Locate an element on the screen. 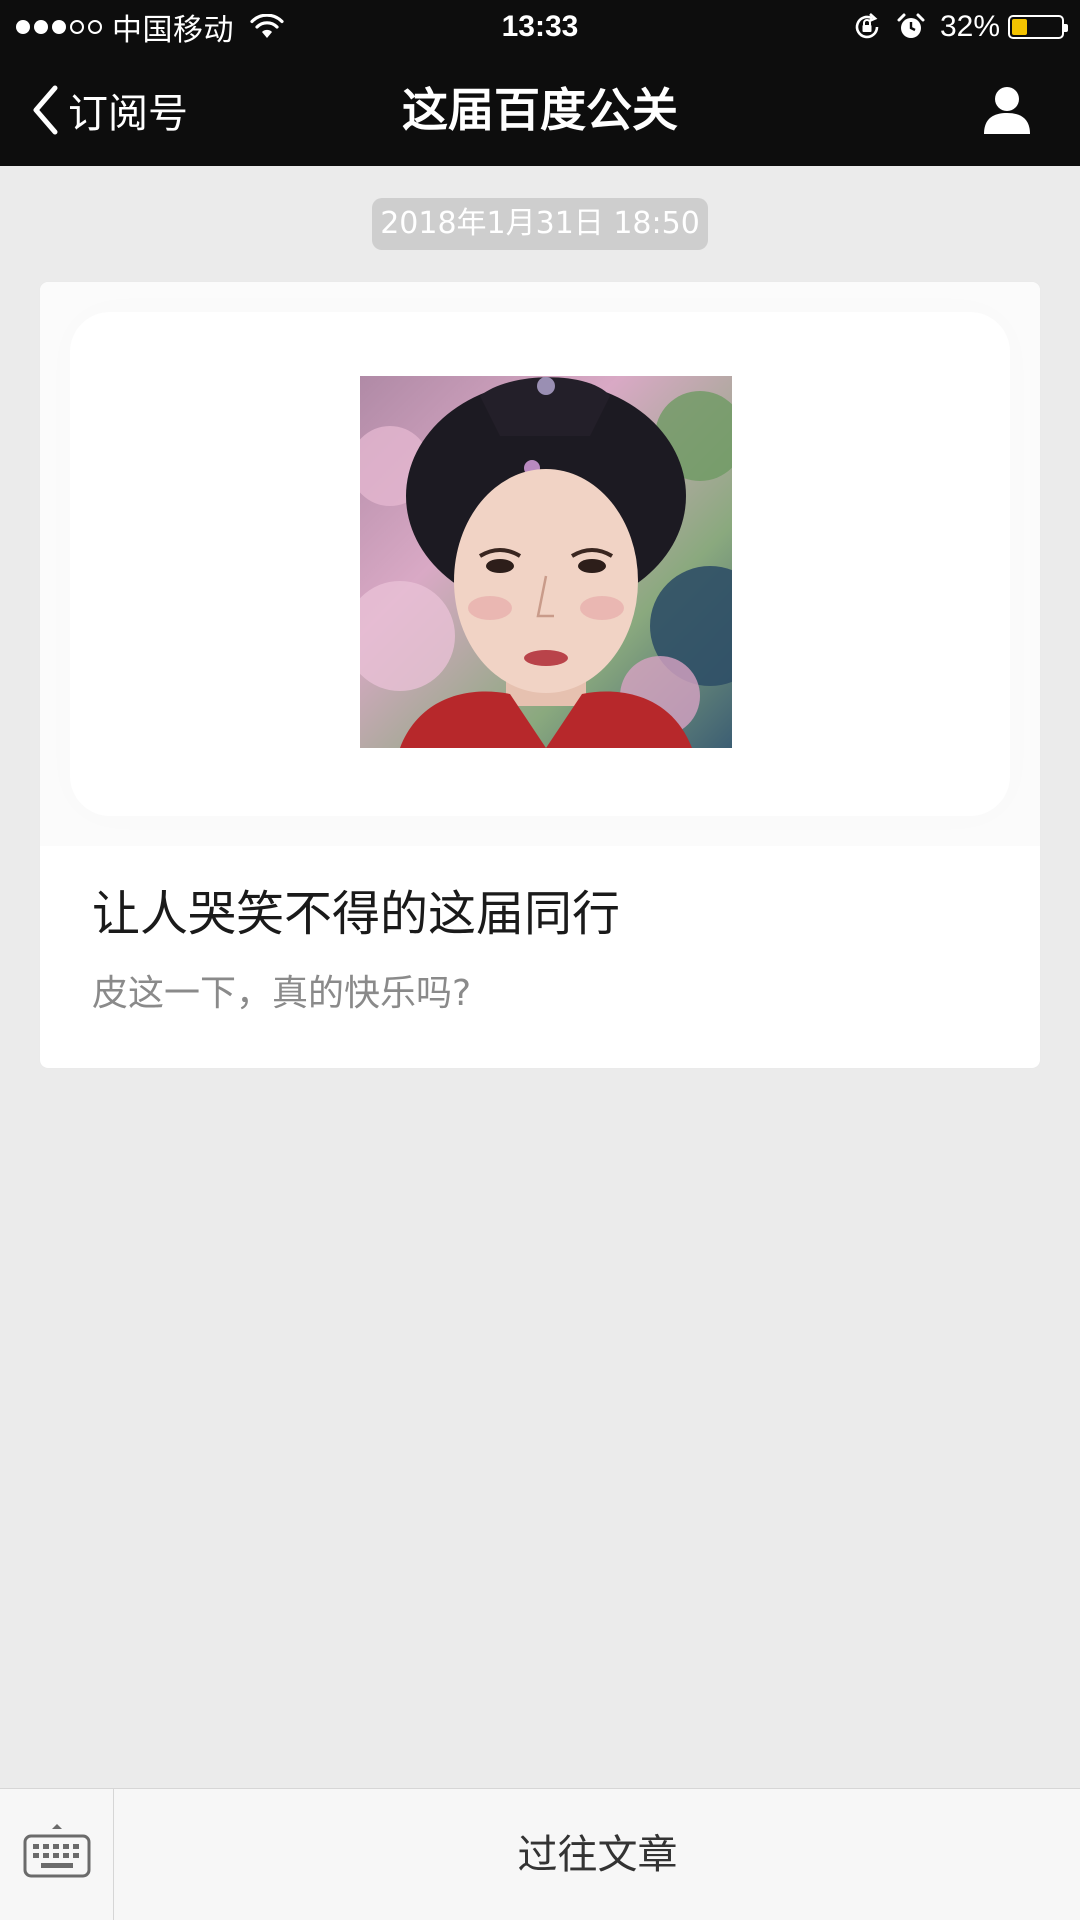  back-button: 订阅号 is located at coordinates (109, 110).